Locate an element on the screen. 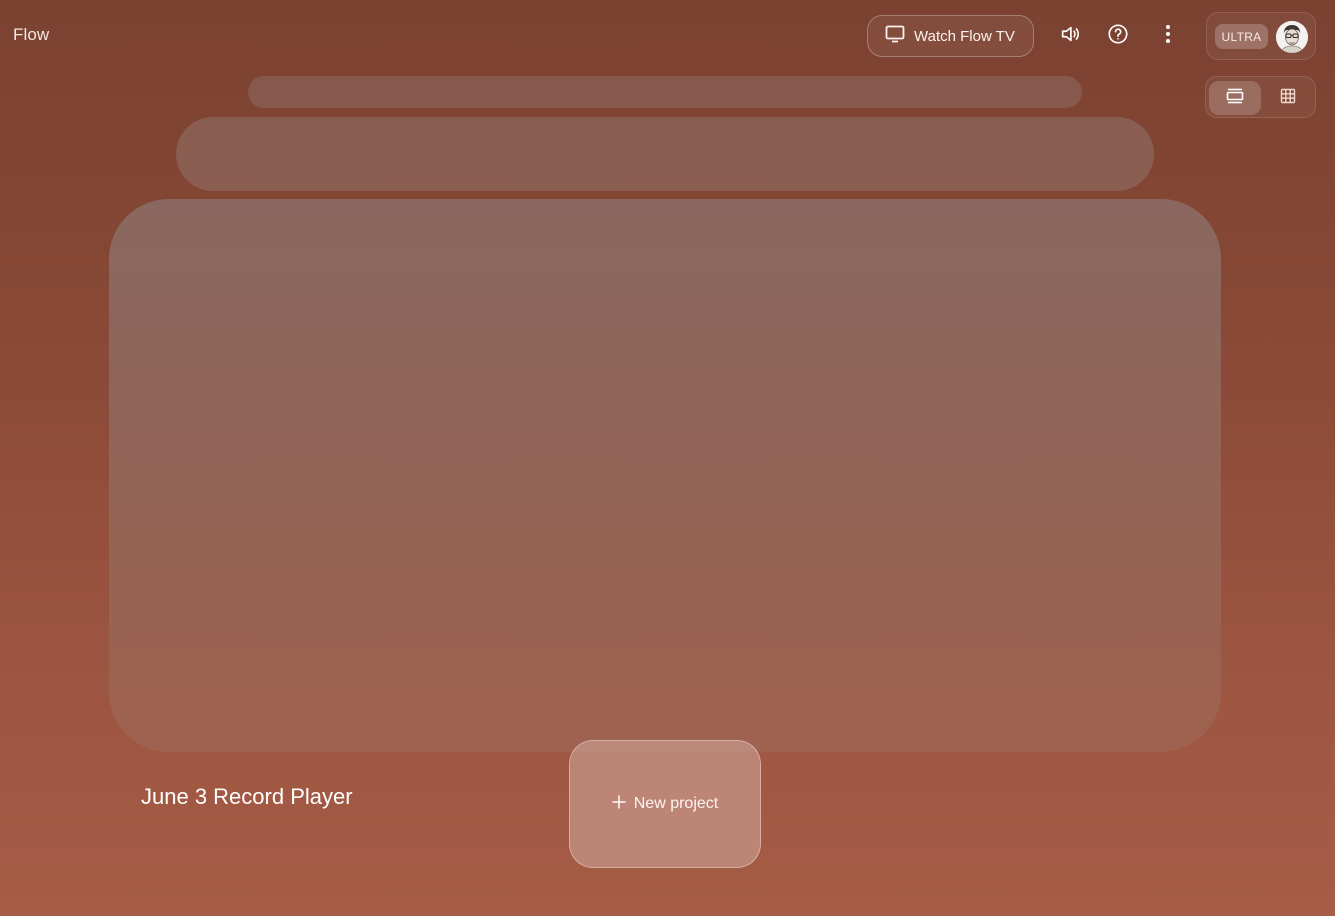 This screenshot has width=1335, height=916. view-toggle is located at coordinates (1260, 97).